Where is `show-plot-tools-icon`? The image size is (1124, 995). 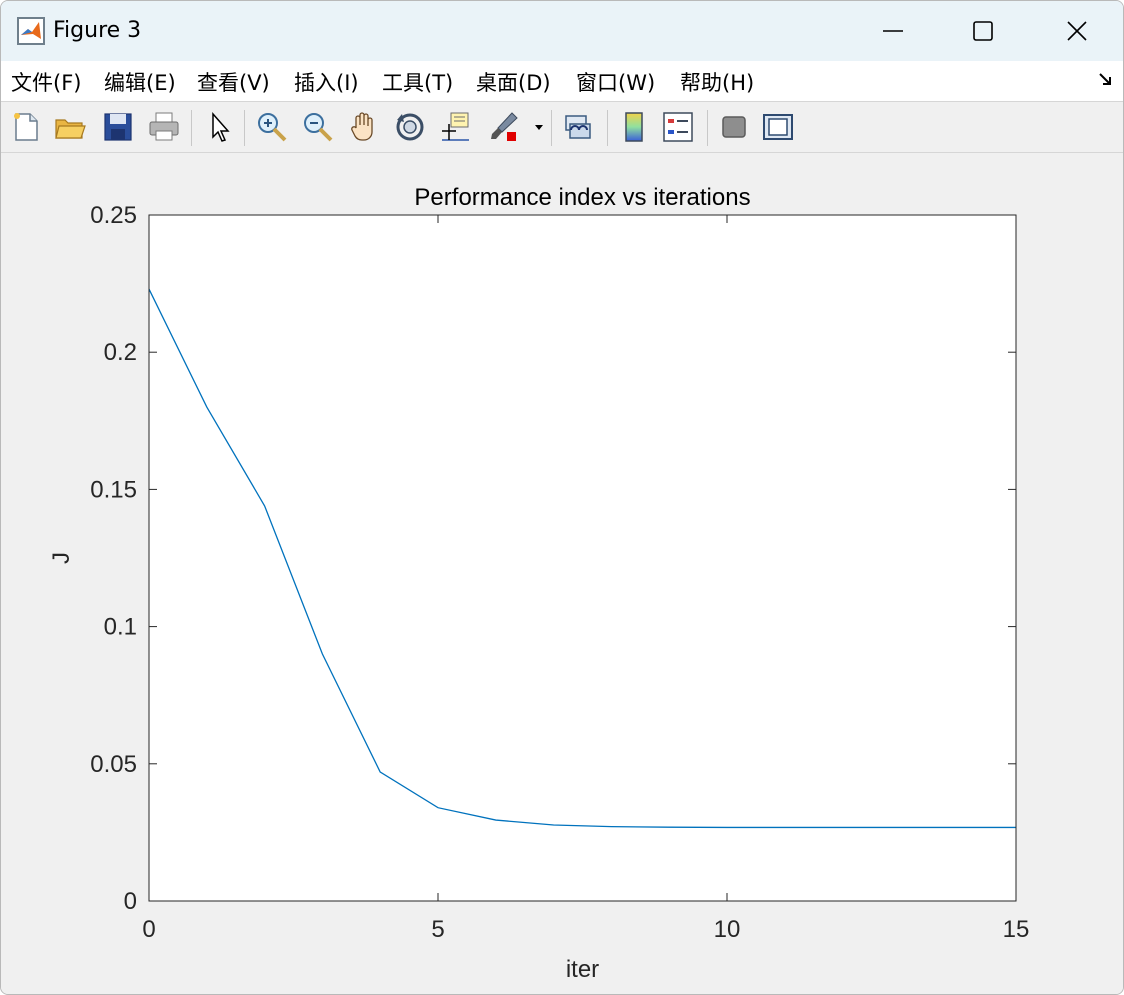
show-plot-tools-icon is located at coordinates (778, 127).